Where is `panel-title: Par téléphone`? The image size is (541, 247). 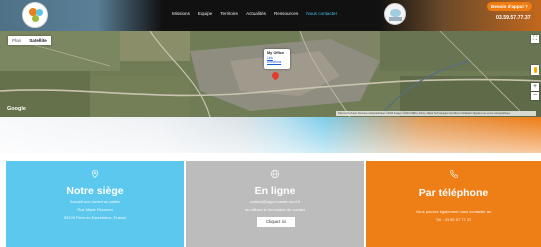 panel-title: Par téléphone is located at coordinates (453, 193).